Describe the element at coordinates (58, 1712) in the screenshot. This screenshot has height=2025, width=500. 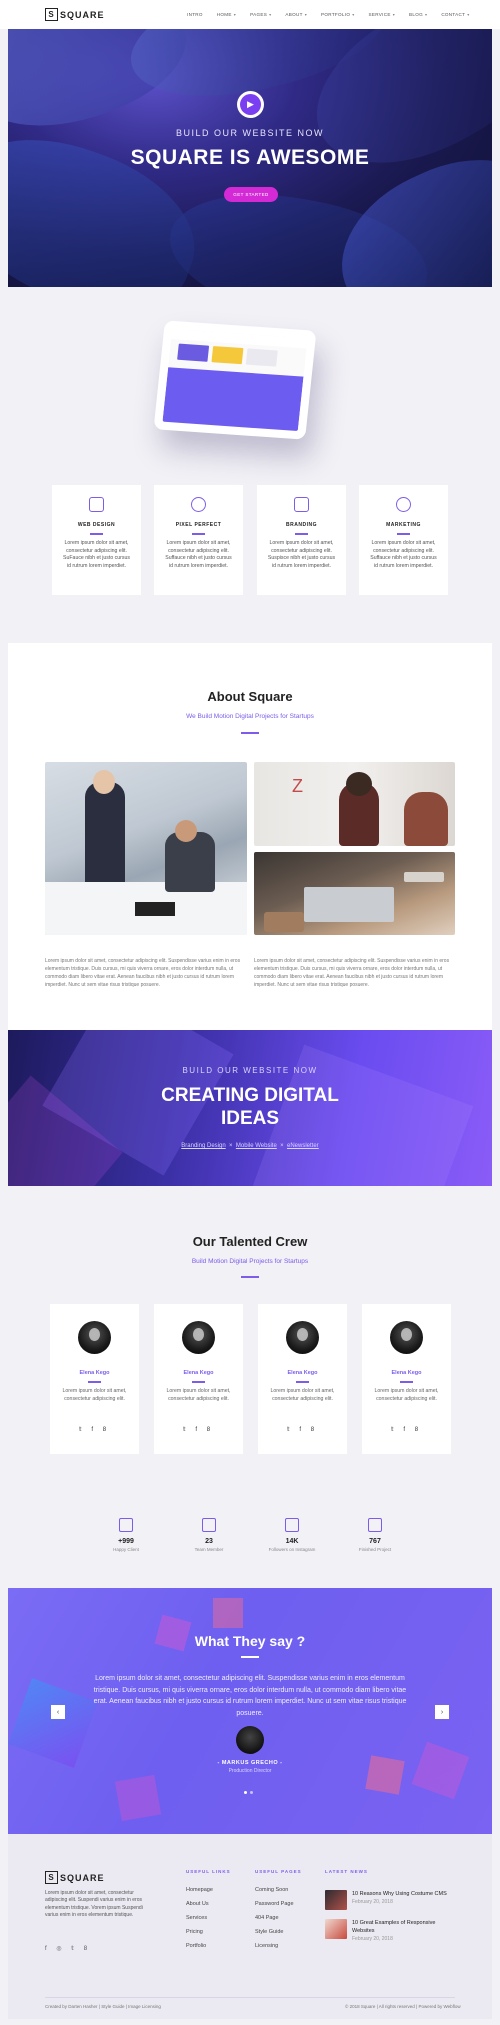
I see `prev-slide-button: ‹` at that location.